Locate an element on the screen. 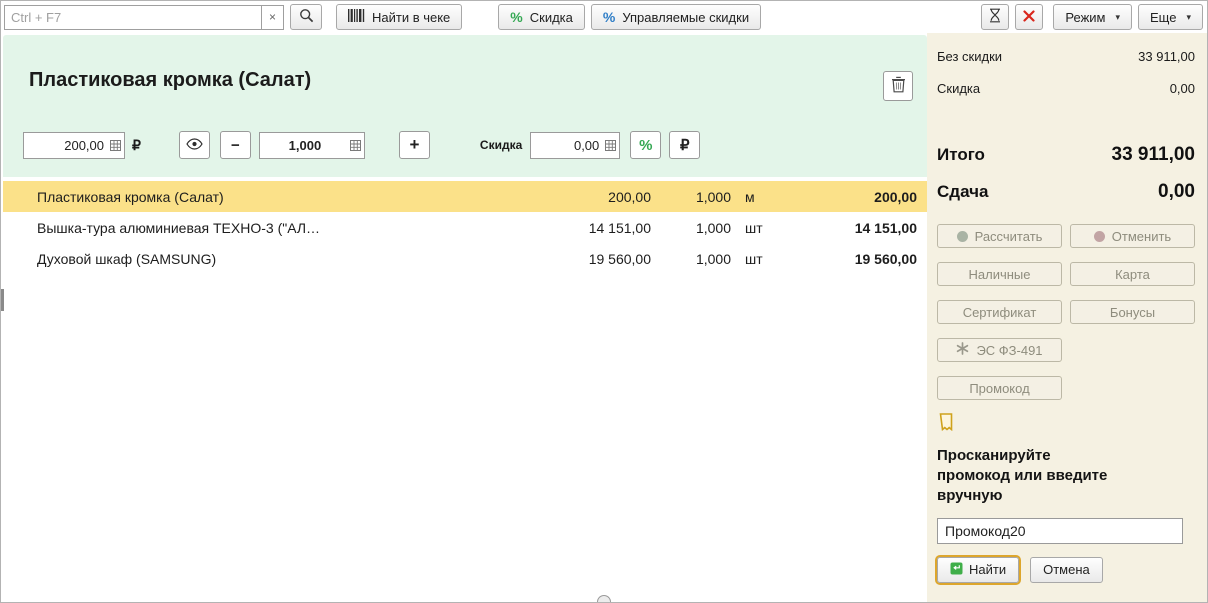 This screenshot has height=603, width=1208. calculate-status-icon is located at coordinates (962, 236).